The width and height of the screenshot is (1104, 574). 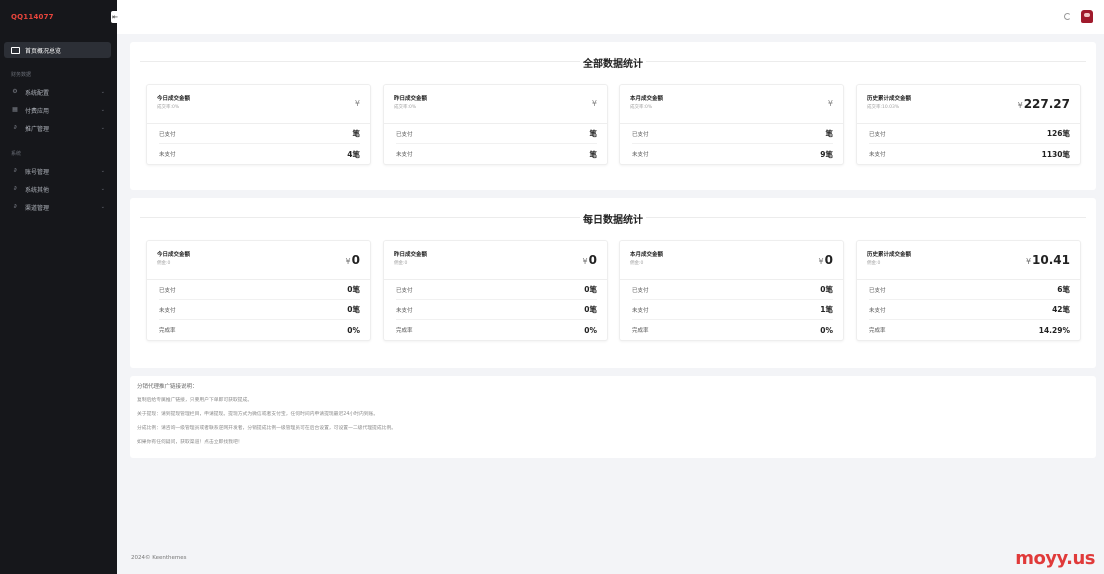 What do you see at coordinates (37, 129) in the screenshot?
I see `sidebar-item-label: 推广管理` at bounding box center [37, 129].